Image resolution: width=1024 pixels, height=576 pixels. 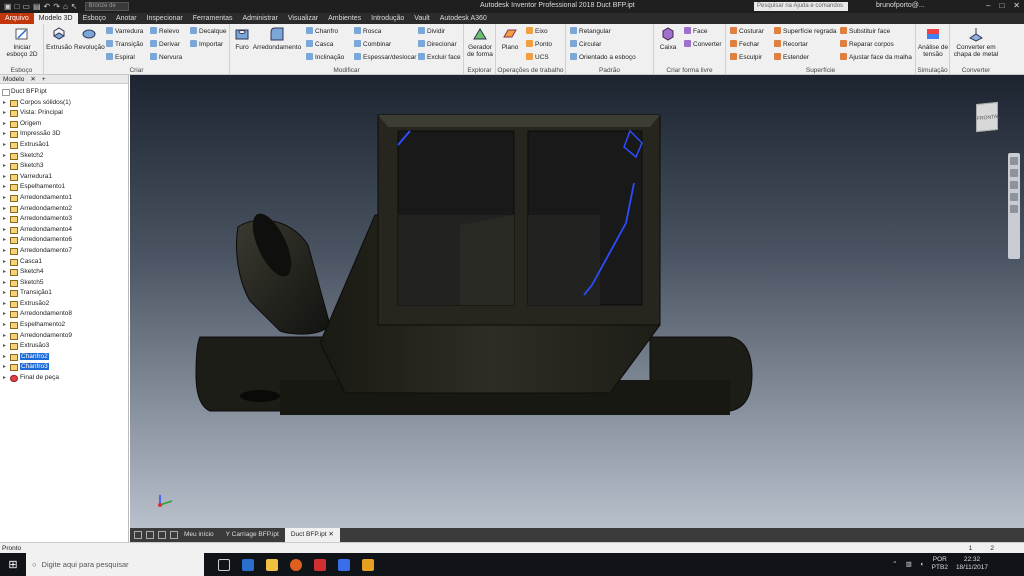 What do you see at coordinates (213, 18) in the screenshot?
I see `tab-ferramentas: Ferramentas` at bounding box center [213, 18].